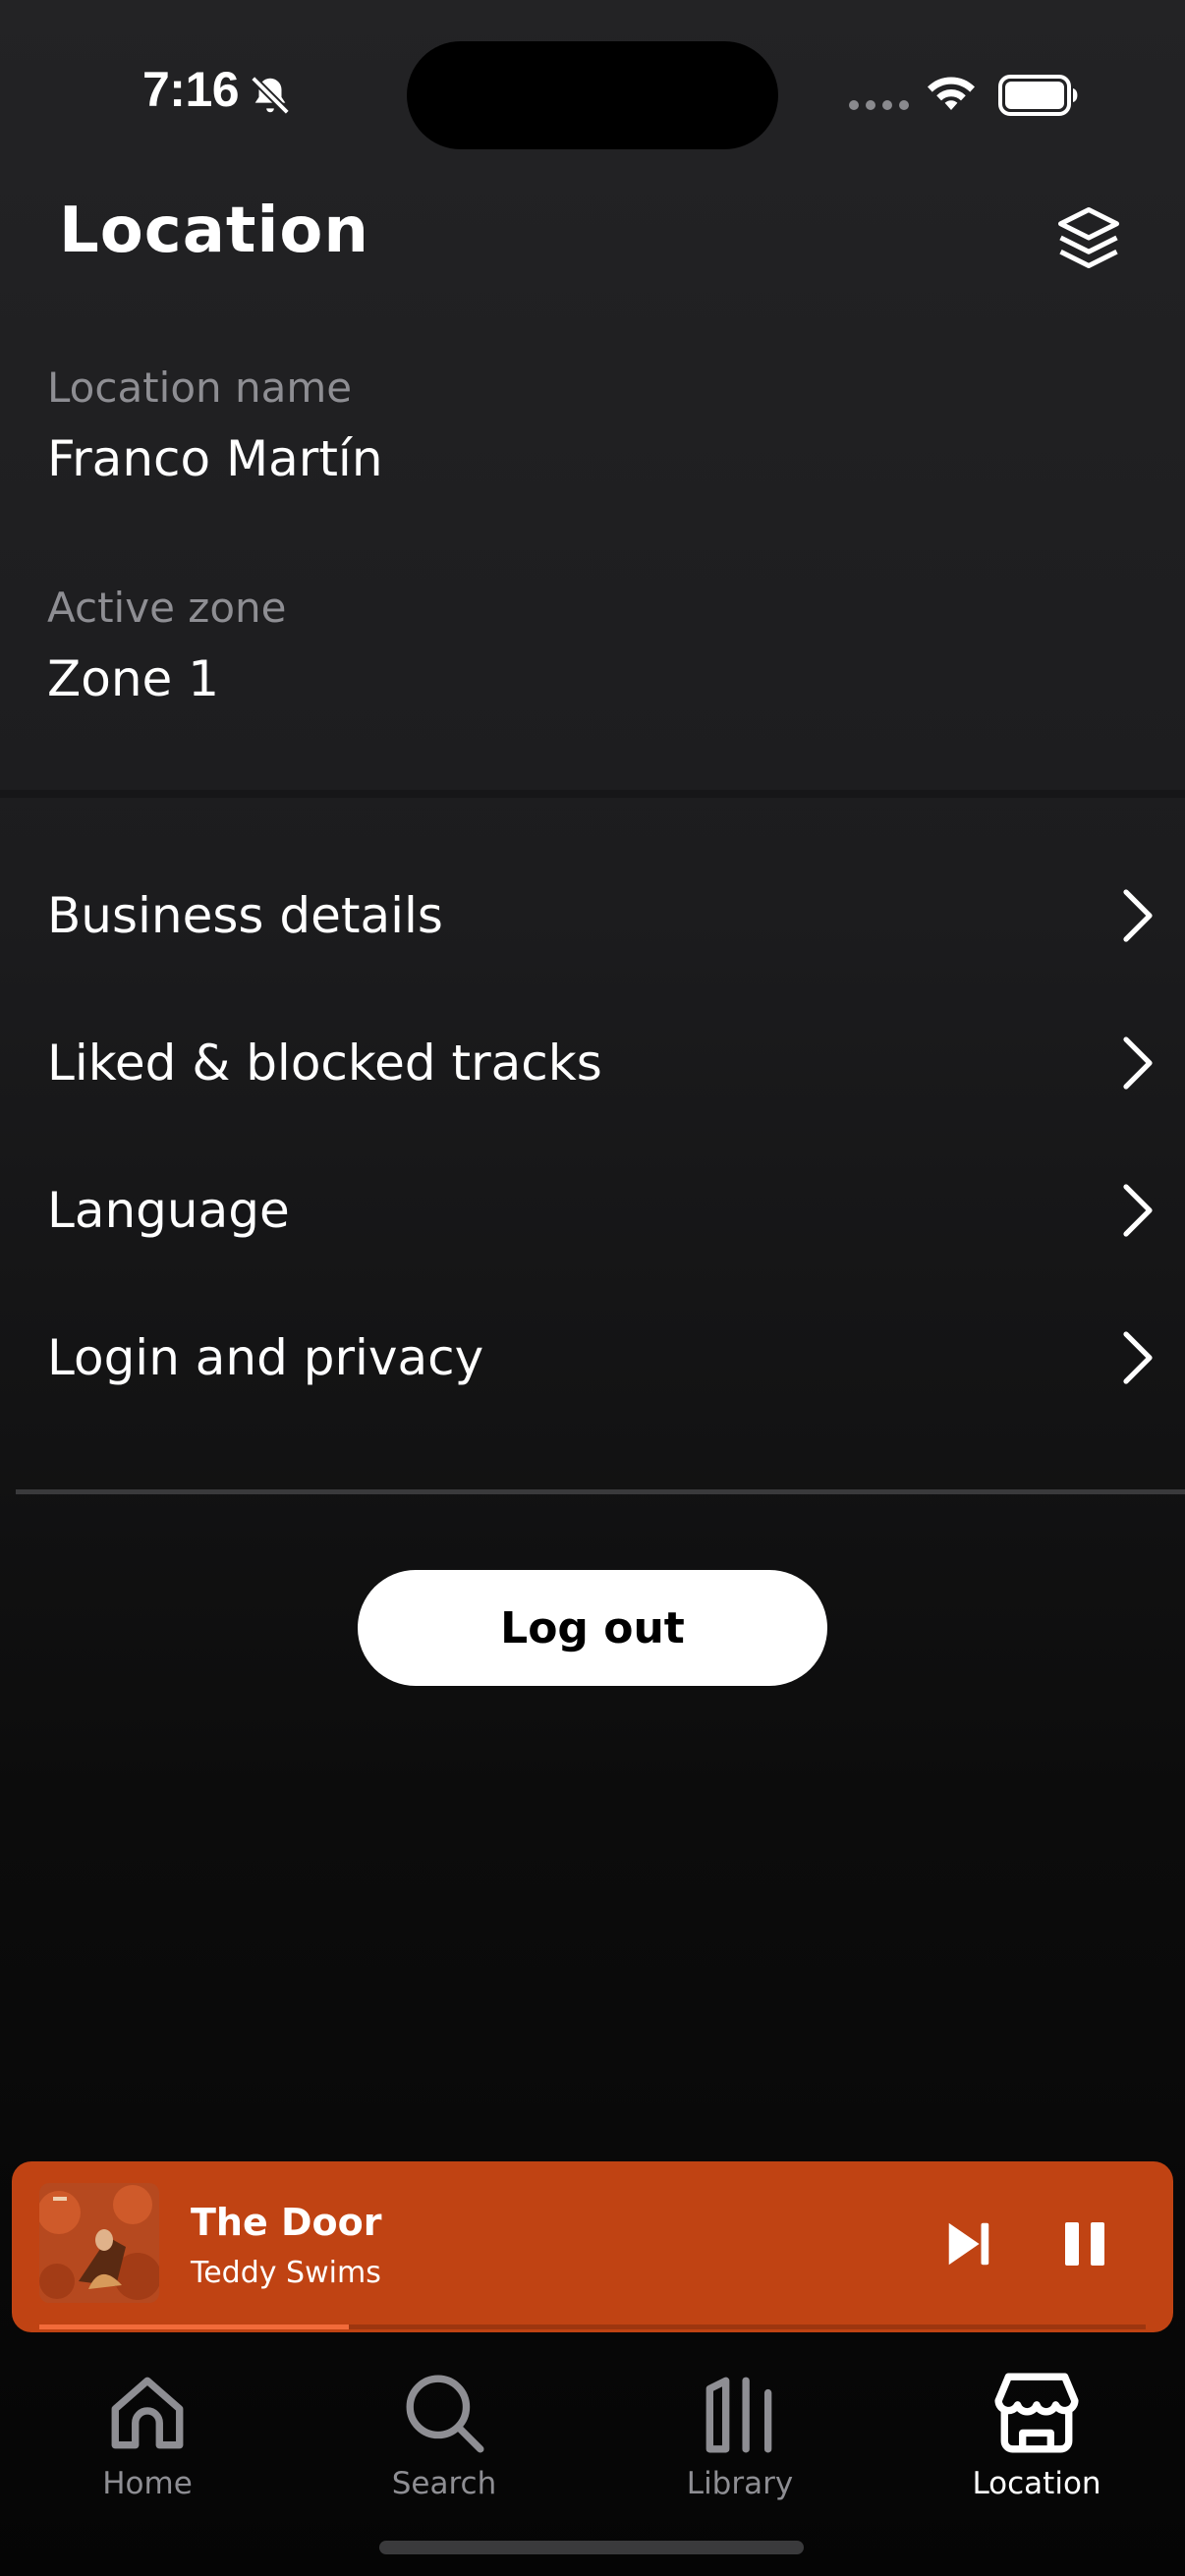 The width and height of the screenshot is (1185, 2576). I want to click on active-zone-label: Active zone, so click(167, 608).